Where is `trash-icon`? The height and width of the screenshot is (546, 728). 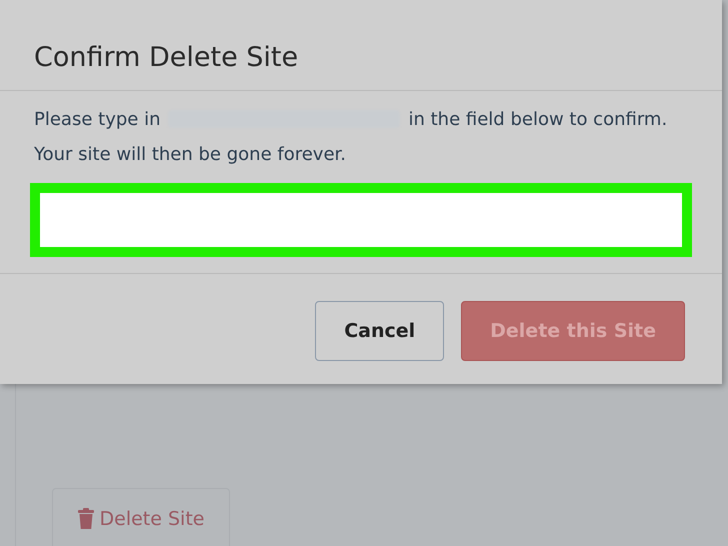 trash-icon is located at coordinates (86, 519).